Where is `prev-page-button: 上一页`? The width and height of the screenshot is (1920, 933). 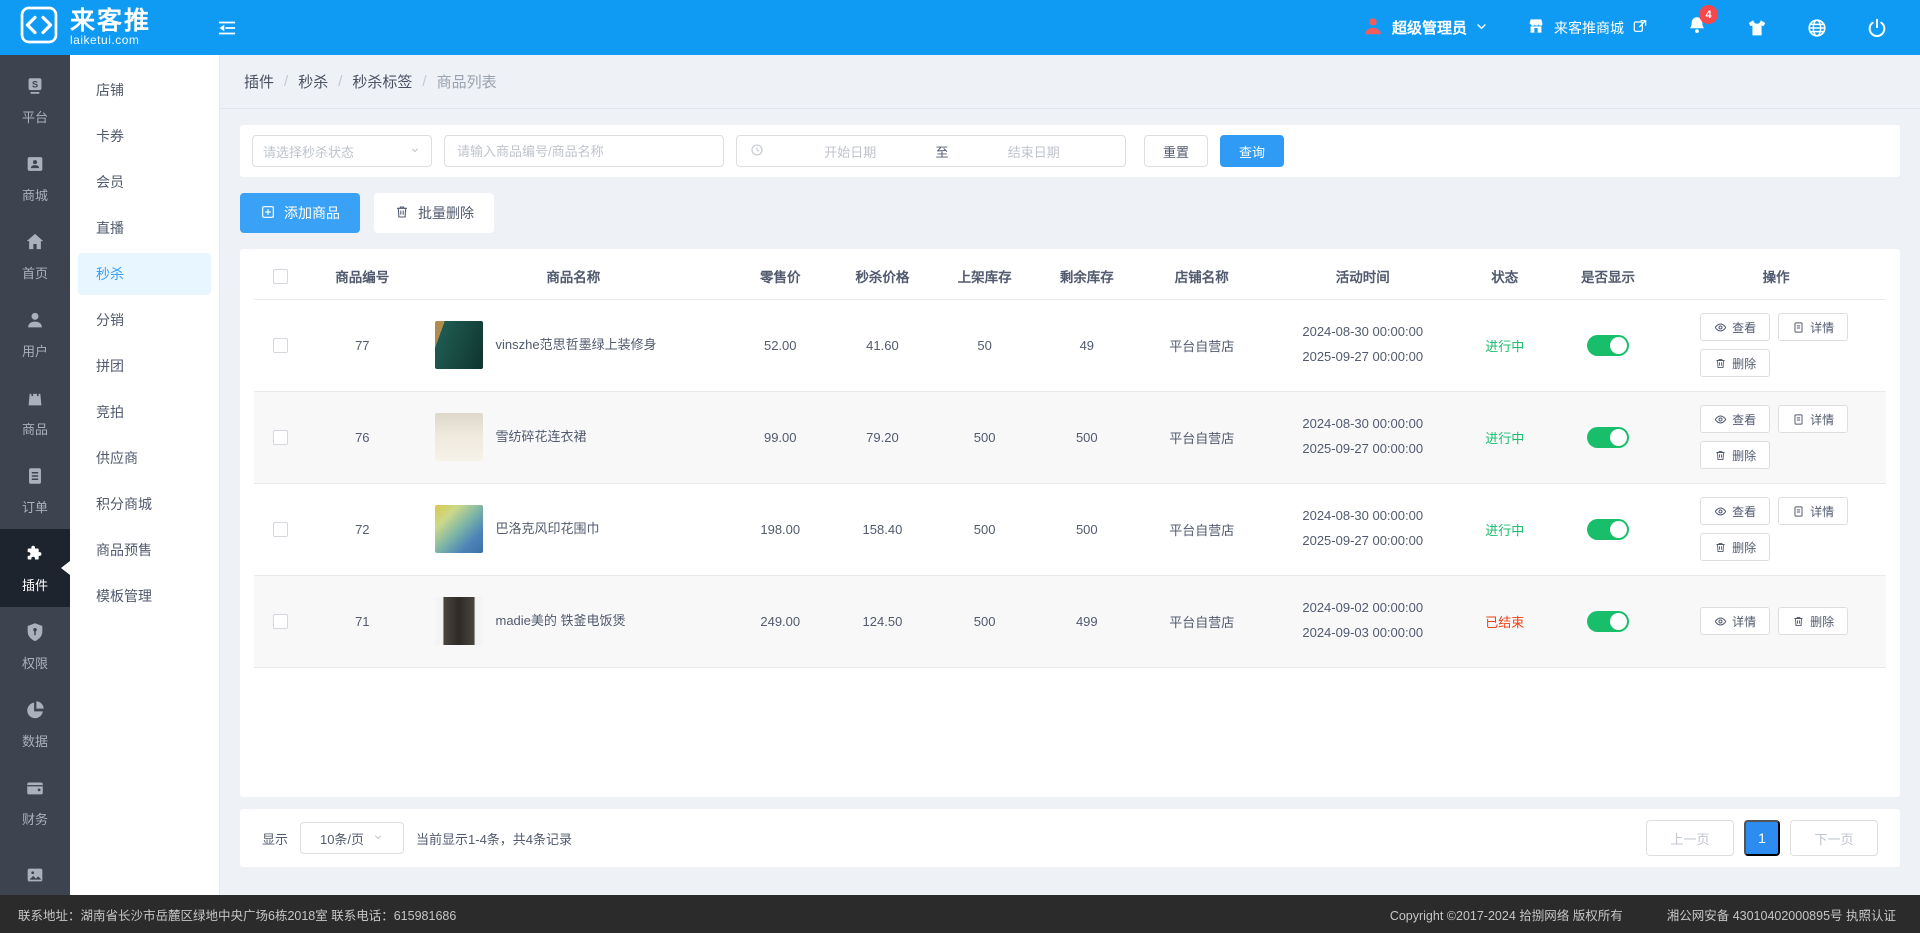 prev-page-button: 上一页 is located at coordinates (1690, 838).